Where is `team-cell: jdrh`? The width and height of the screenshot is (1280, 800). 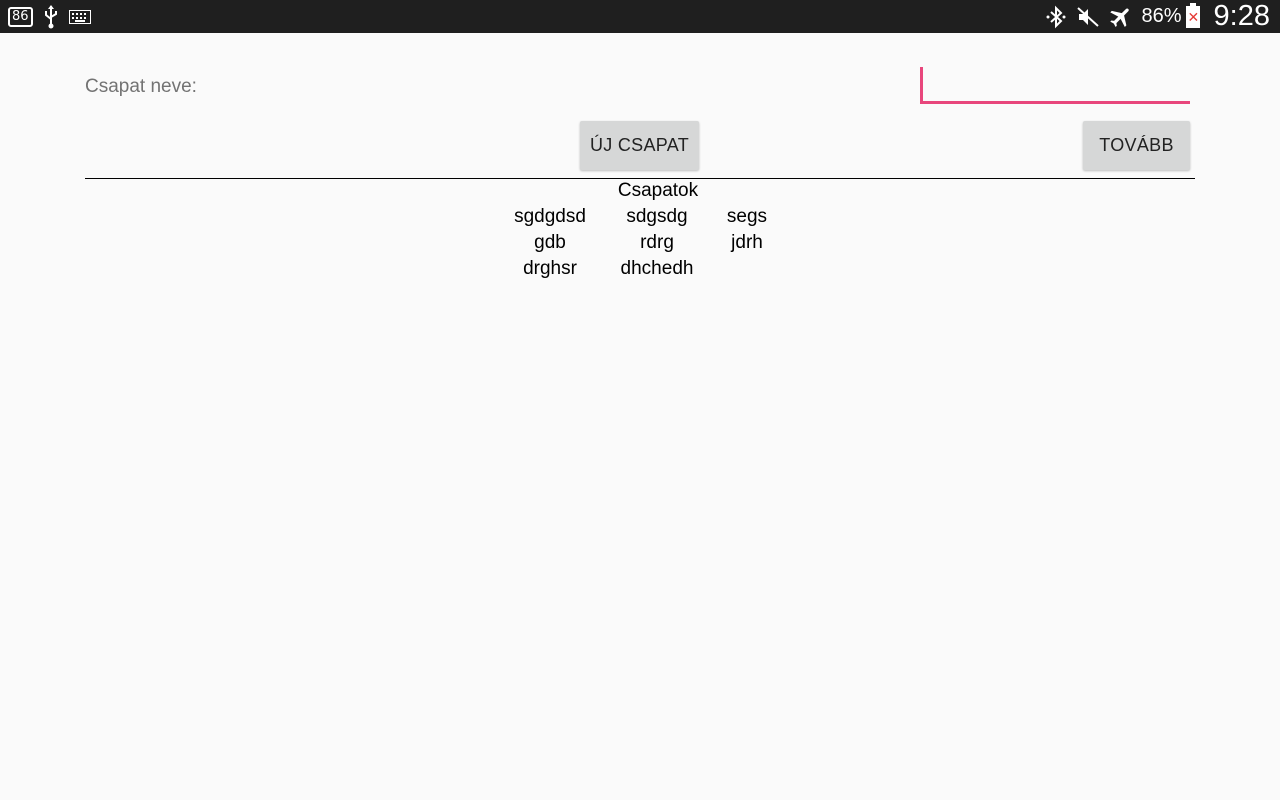
team-cell: jdrh is located at coordinates (747, 242).